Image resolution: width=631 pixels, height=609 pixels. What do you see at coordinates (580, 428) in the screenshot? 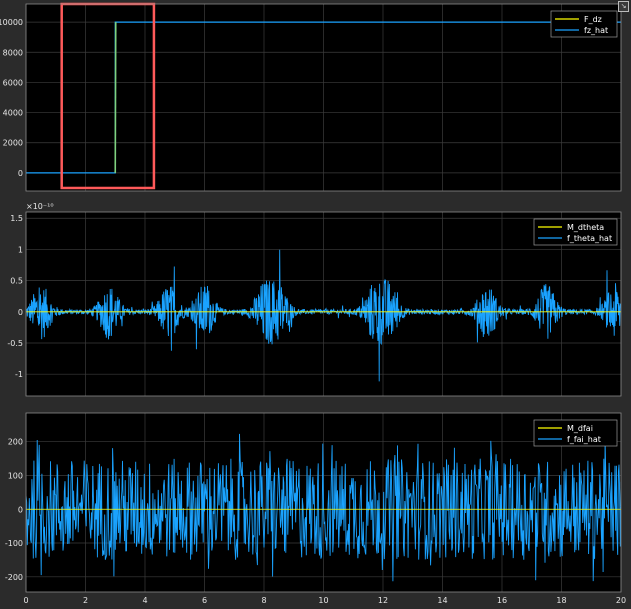
I see `legend-label: M_dfai` at bounding box center [580, 428].